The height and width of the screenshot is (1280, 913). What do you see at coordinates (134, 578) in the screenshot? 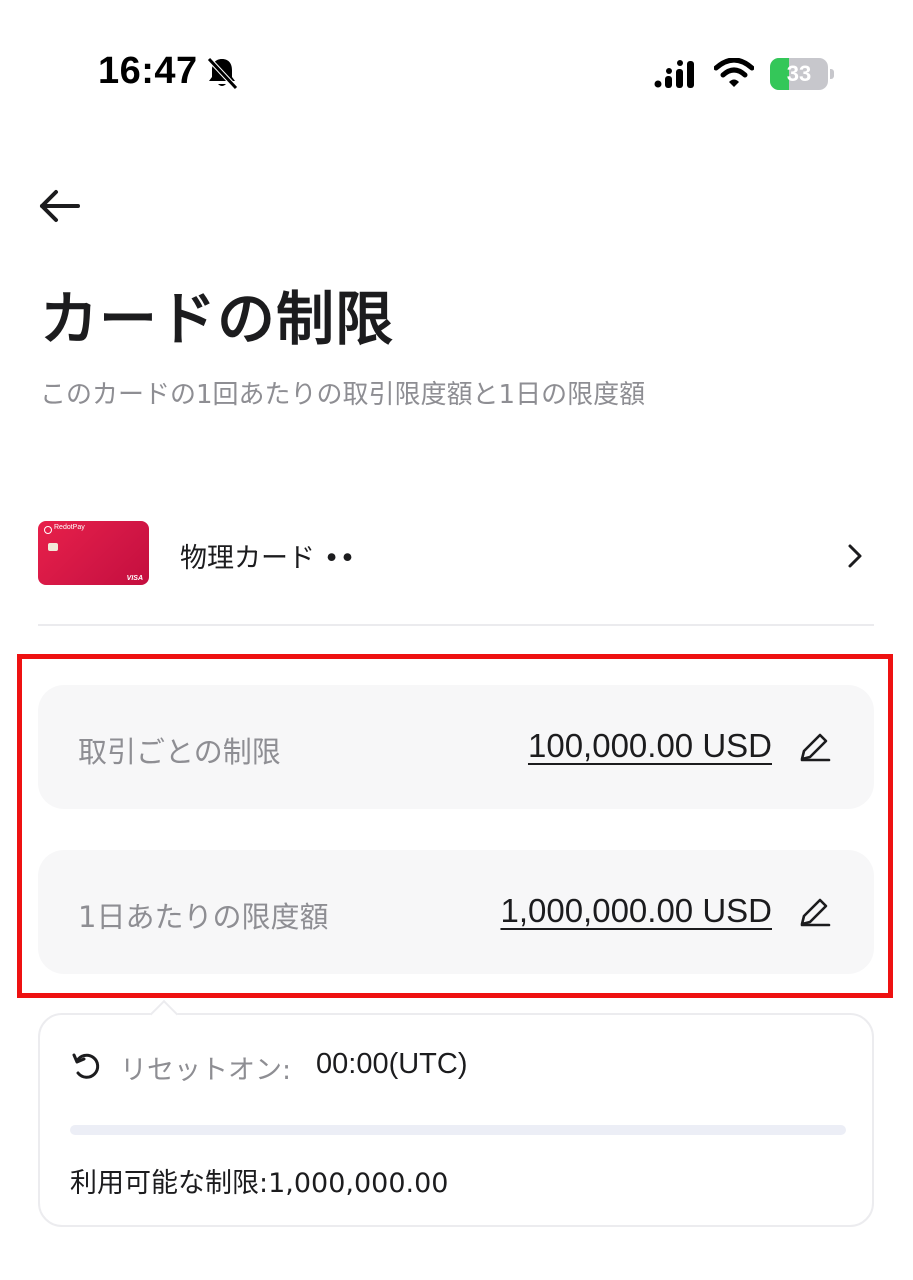
I see `card-network: VISA` at bounding box center [134, 578].